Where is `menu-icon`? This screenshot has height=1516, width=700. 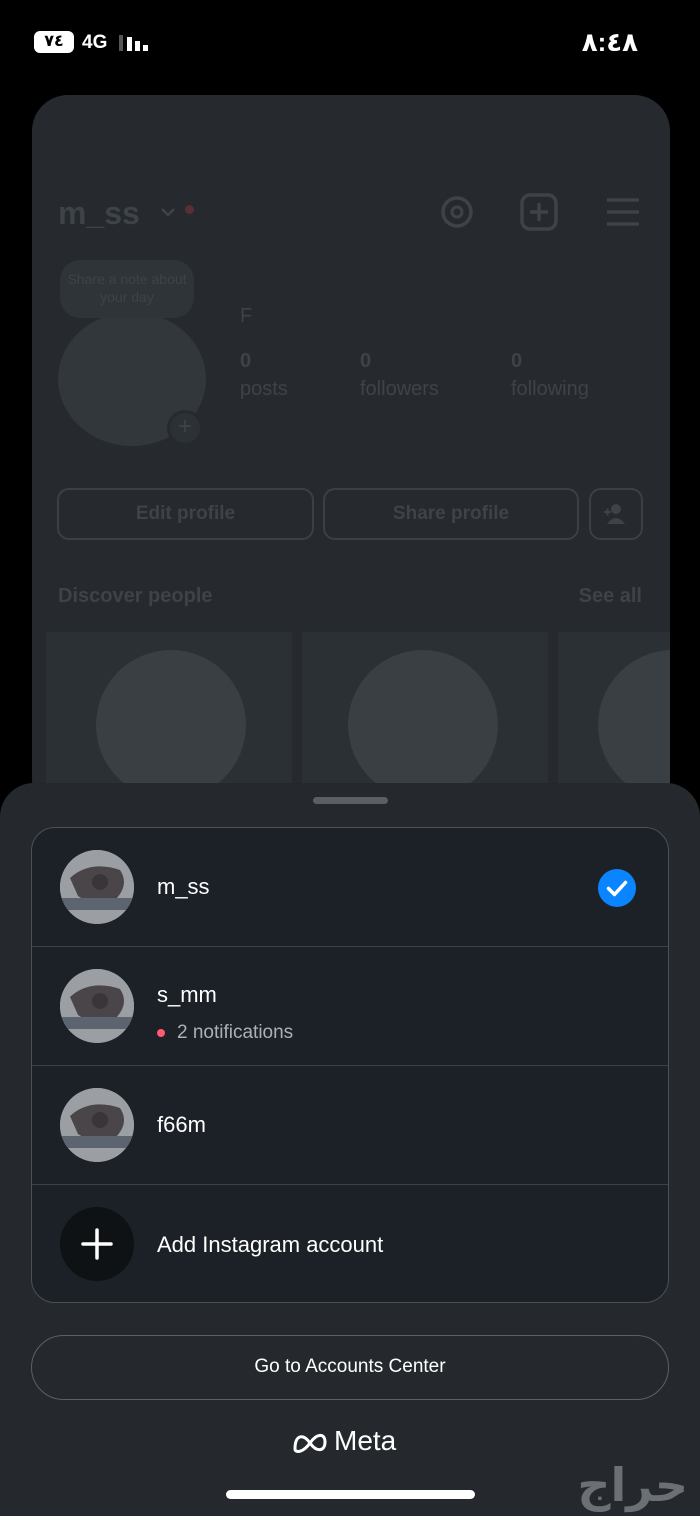 menu-icon is located at coordinates (623, 212).